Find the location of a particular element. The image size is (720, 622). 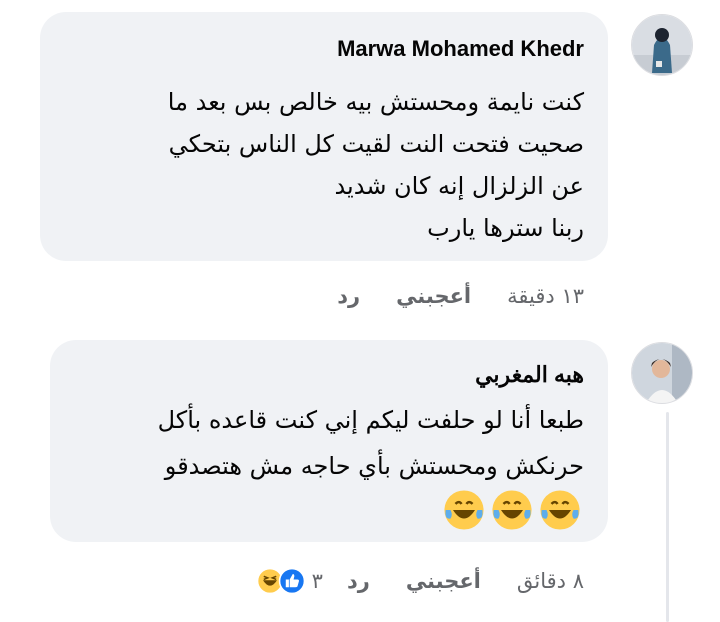

comment-text-line: ربنا سترها يارب is located at coordinates (505, 228).